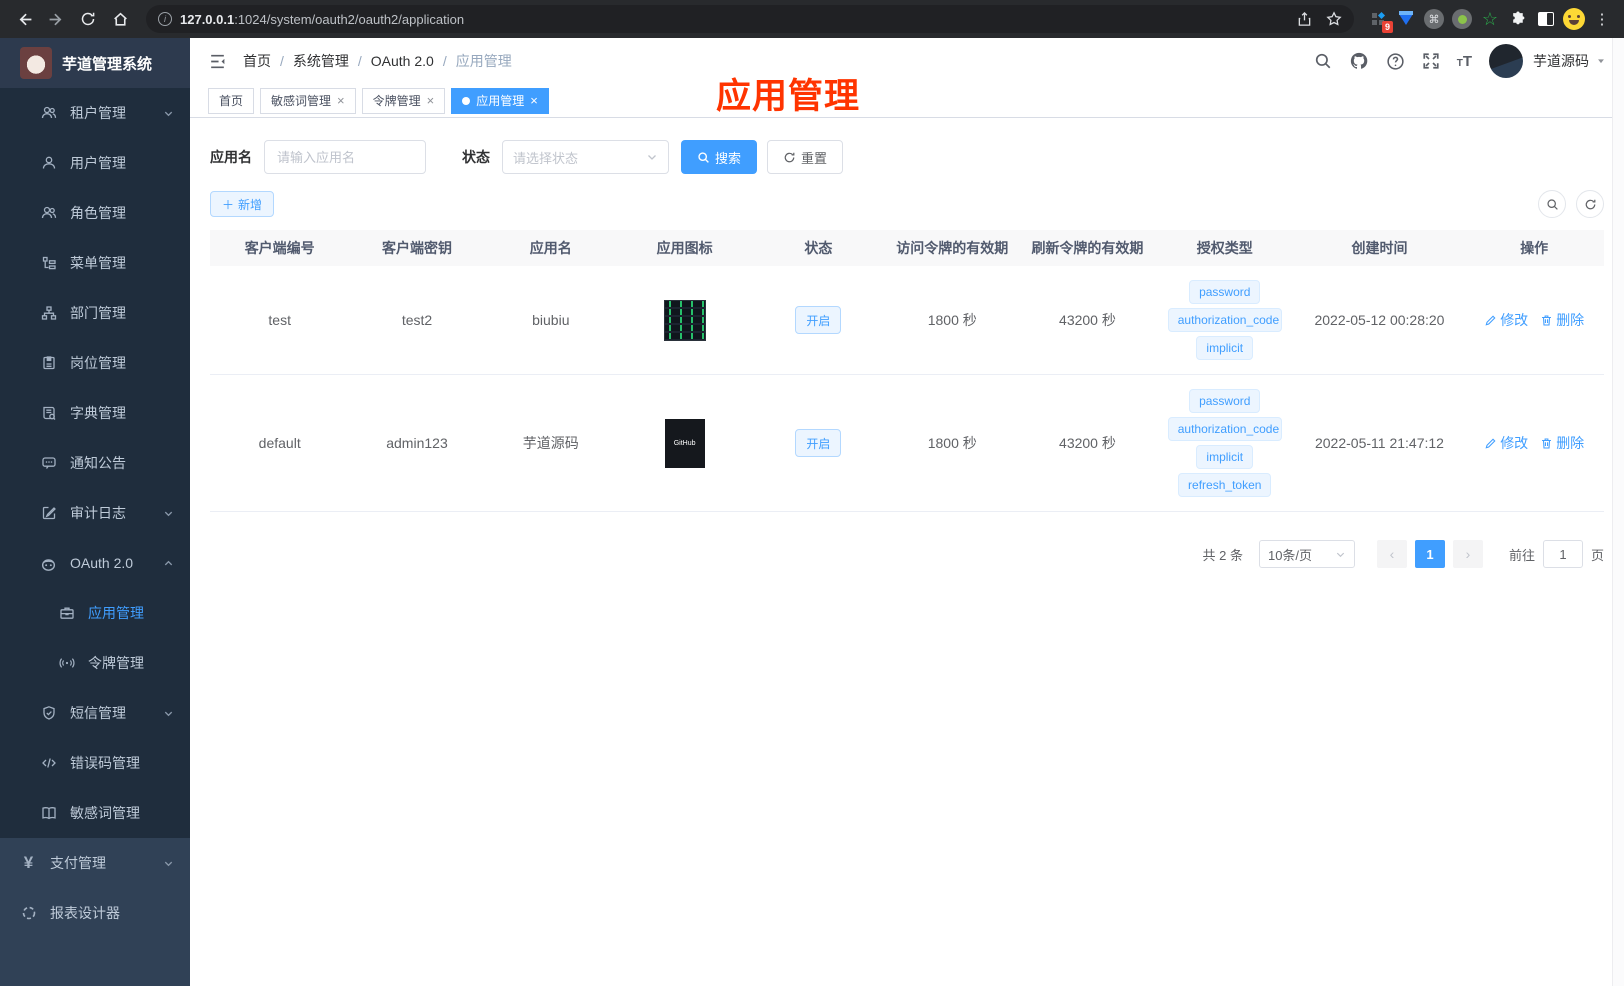  Describe the element at coordinates (242, 204) in the screenshot. I see `add-button: ＋ 新增` at that location.